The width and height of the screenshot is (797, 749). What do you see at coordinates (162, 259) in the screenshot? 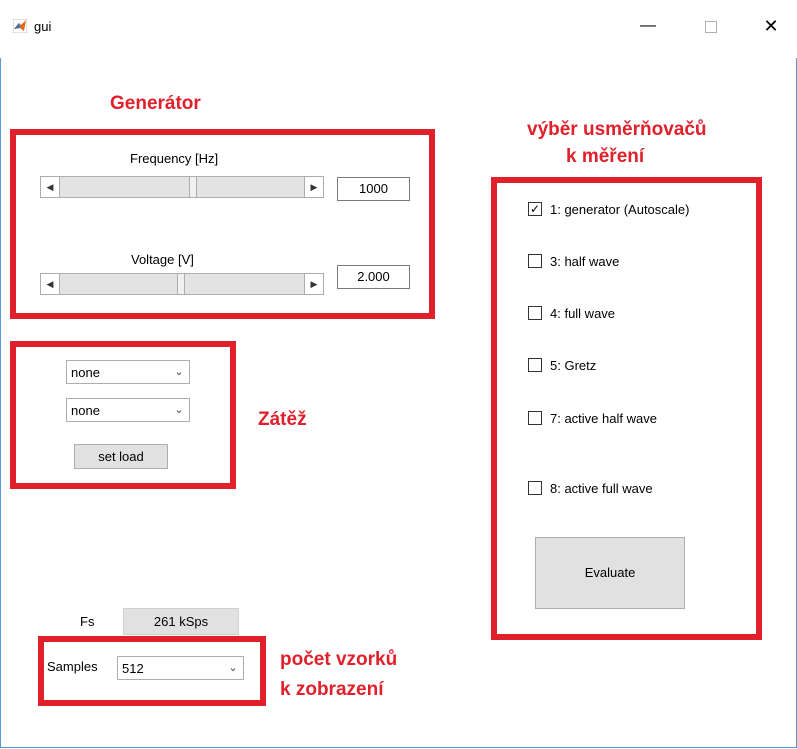
I see `voltage-label: Voltage [V]` at bounding box center [162, 259].